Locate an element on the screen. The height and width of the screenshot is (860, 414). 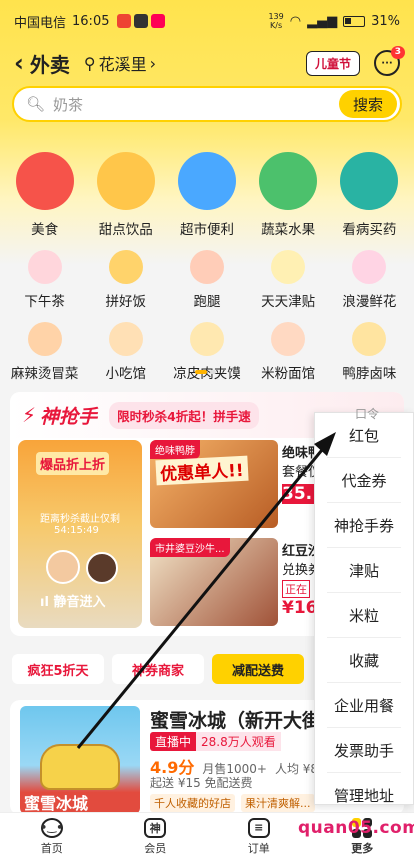
live-status: 直播中 is located at coordinates (173, 741).